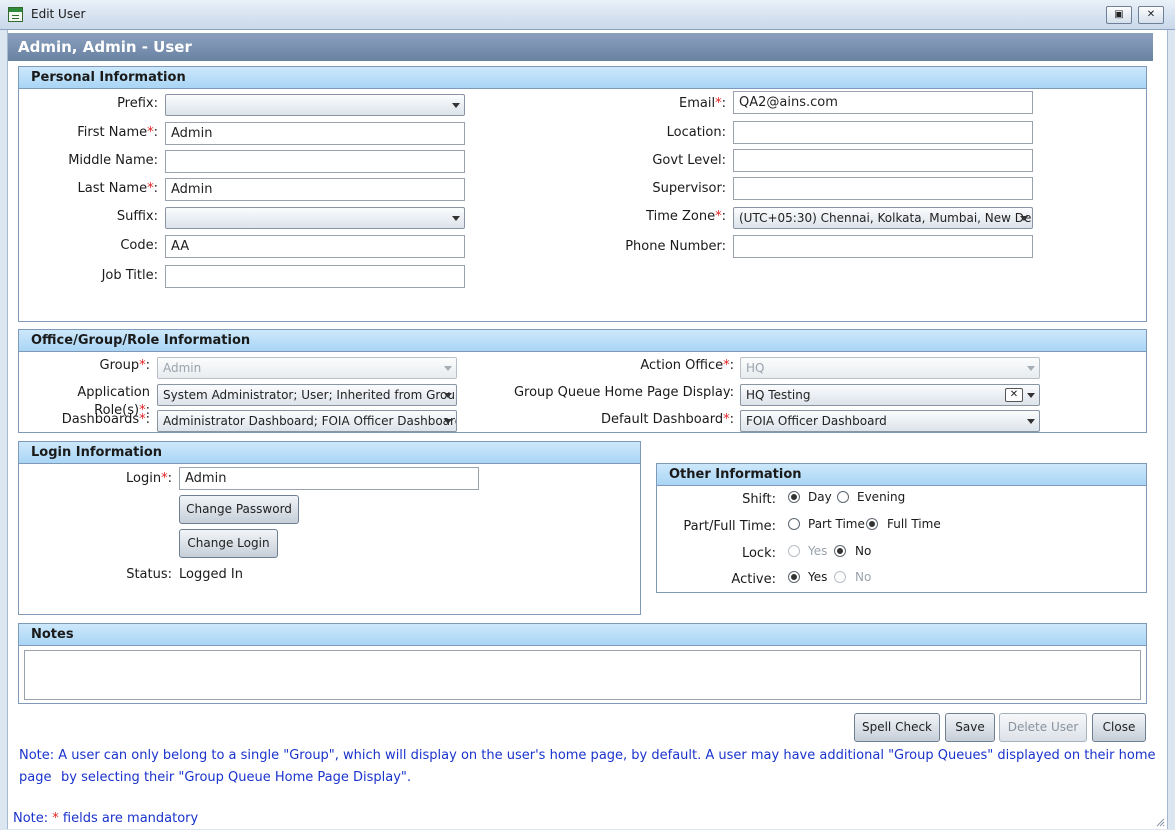 The height and width of the screenshot is (830, 1175). What do you see at coordinates (15, 14) in the screenshot?
I see `form-window-icon` at bounding box center [15, 14].